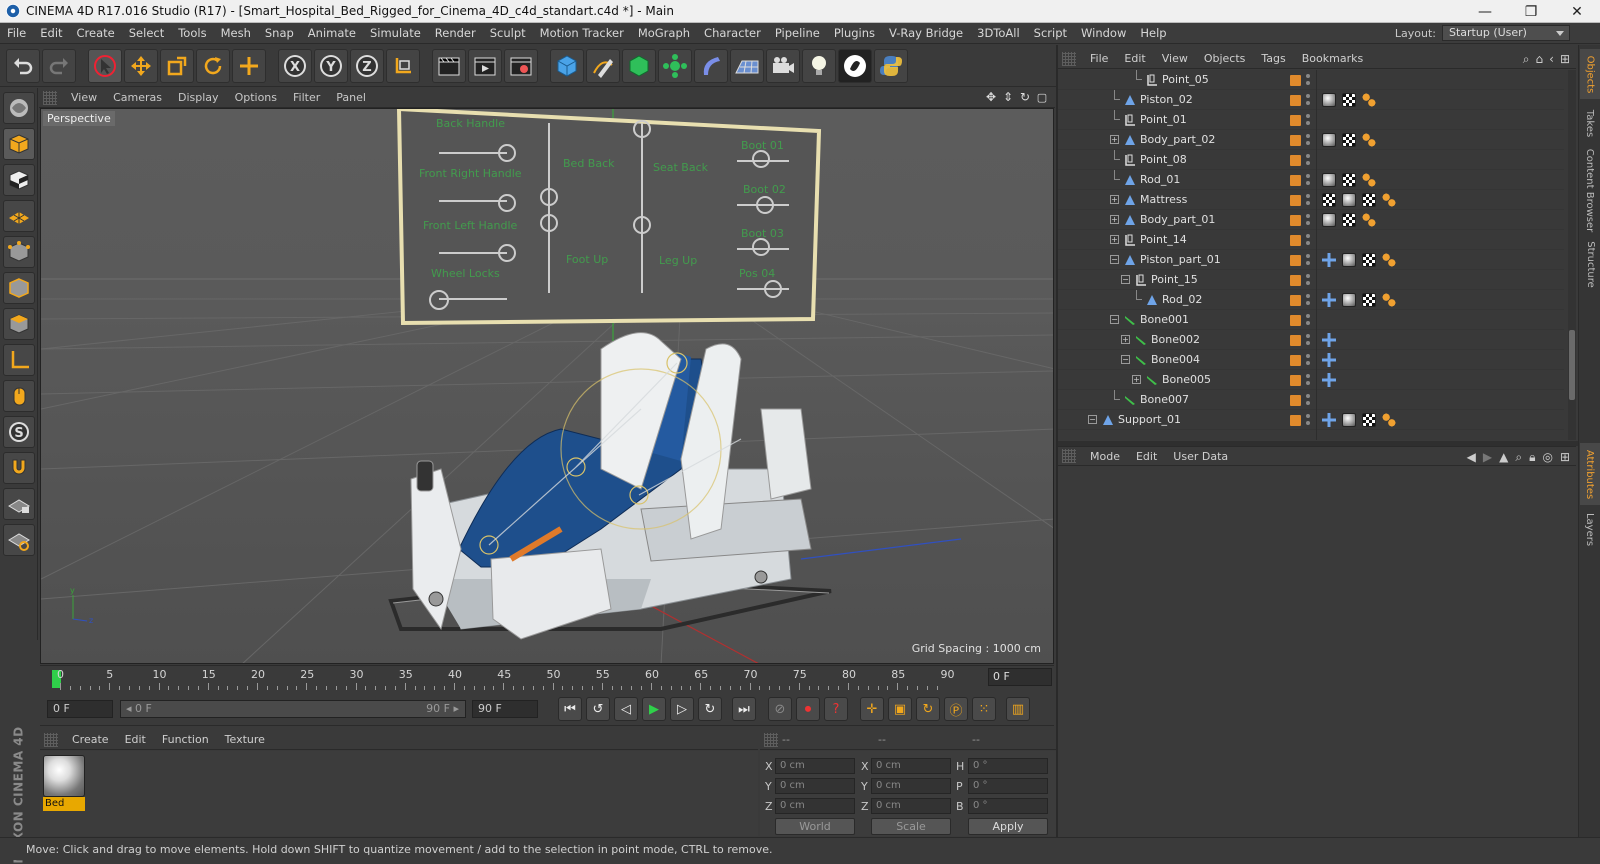 The image size is (1600, 864). I want to click on lock-icon: 🔒︎, so click(1532, 457).